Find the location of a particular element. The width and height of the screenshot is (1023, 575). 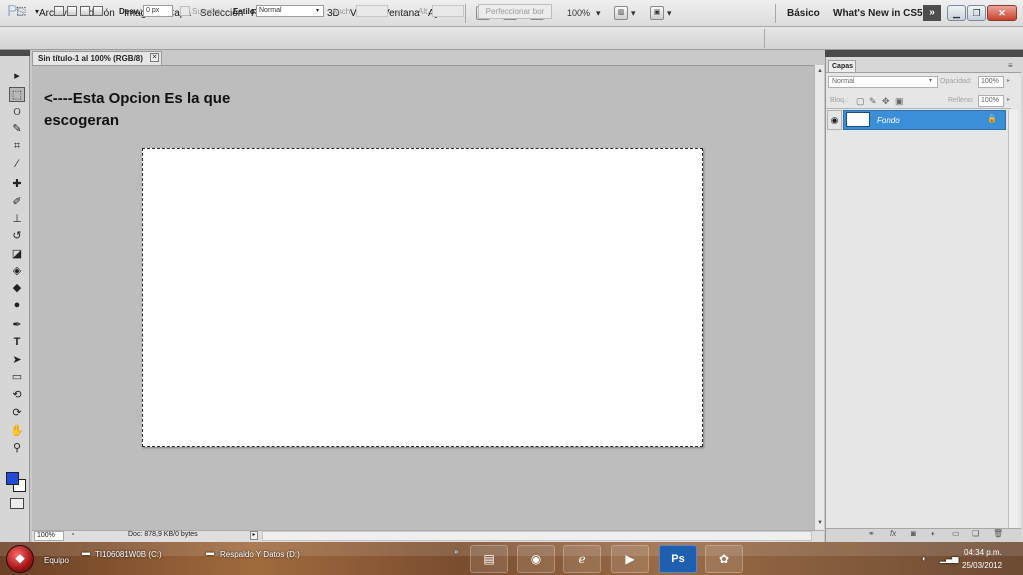

foreground-color-swatch is located at coordinates (12, 478).